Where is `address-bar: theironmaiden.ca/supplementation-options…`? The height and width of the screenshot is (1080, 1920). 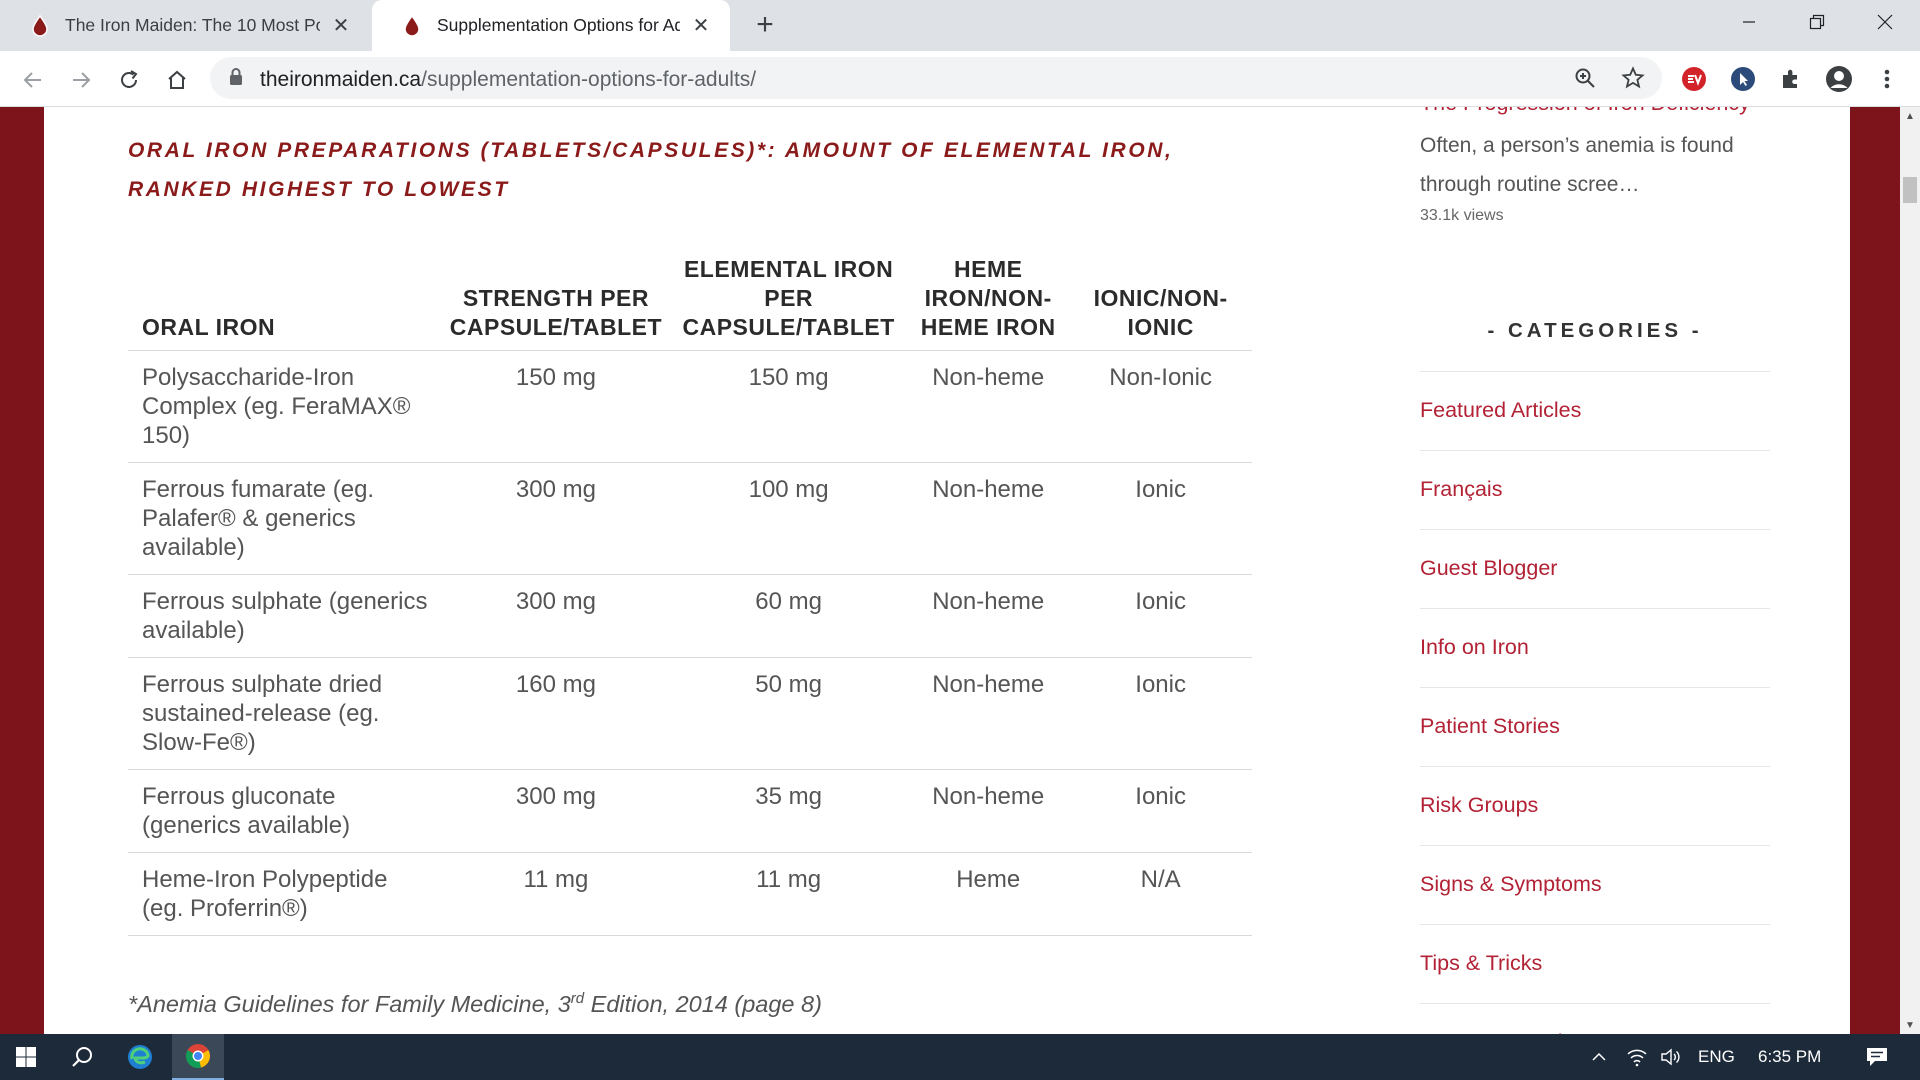 address-bar: theironmaiden.ca/supplementation-options… is located at coordinates (936, 78).